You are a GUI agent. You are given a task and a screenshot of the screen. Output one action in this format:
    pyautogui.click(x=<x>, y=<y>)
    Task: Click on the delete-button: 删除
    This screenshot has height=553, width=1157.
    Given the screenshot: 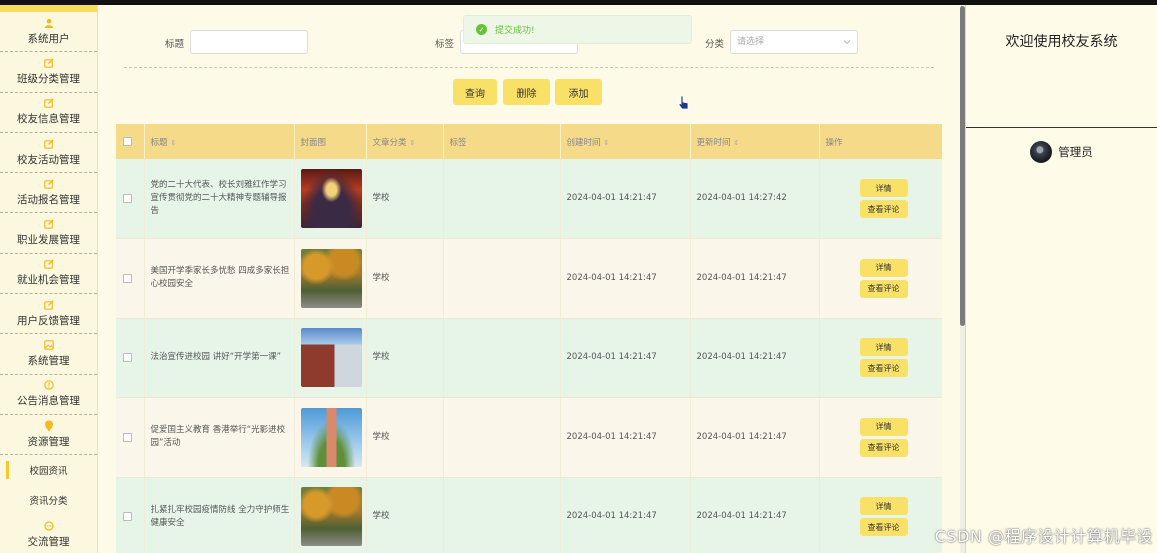 What is the action you would take?
    pyautogui.click(x=526, y=92)
    